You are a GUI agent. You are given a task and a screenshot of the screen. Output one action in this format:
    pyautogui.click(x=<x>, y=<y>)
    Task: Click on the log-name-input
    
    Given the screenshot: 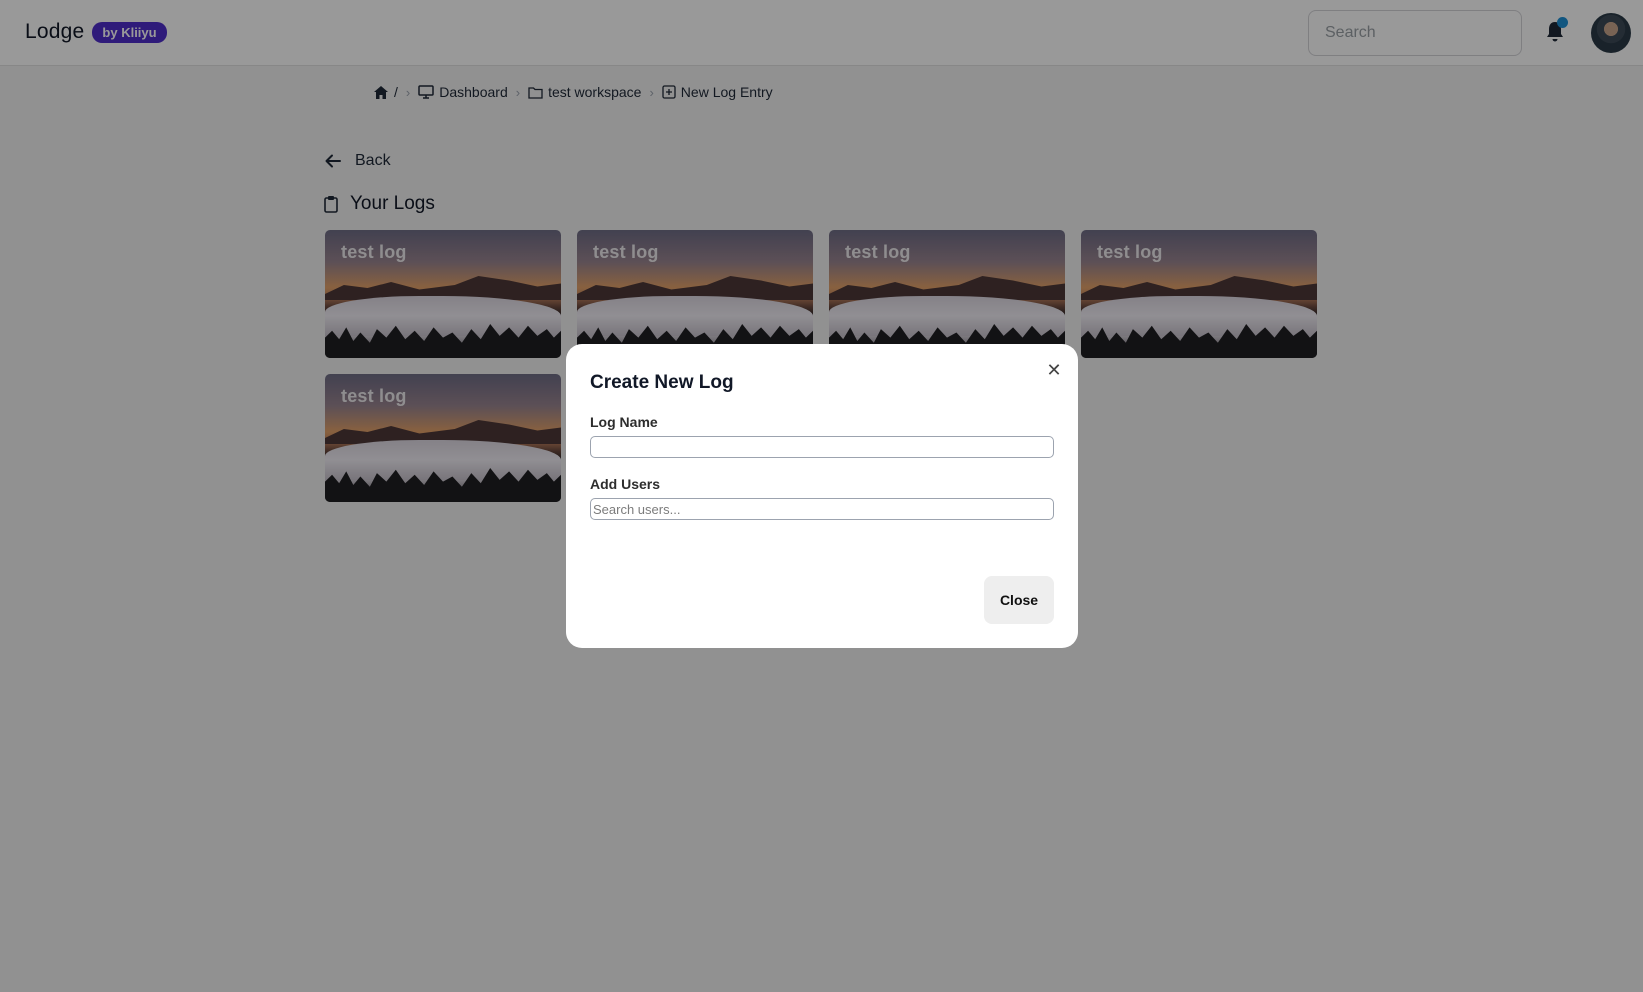 What is the action you would take?
    pyautogui.click(x=822, y=447)
    